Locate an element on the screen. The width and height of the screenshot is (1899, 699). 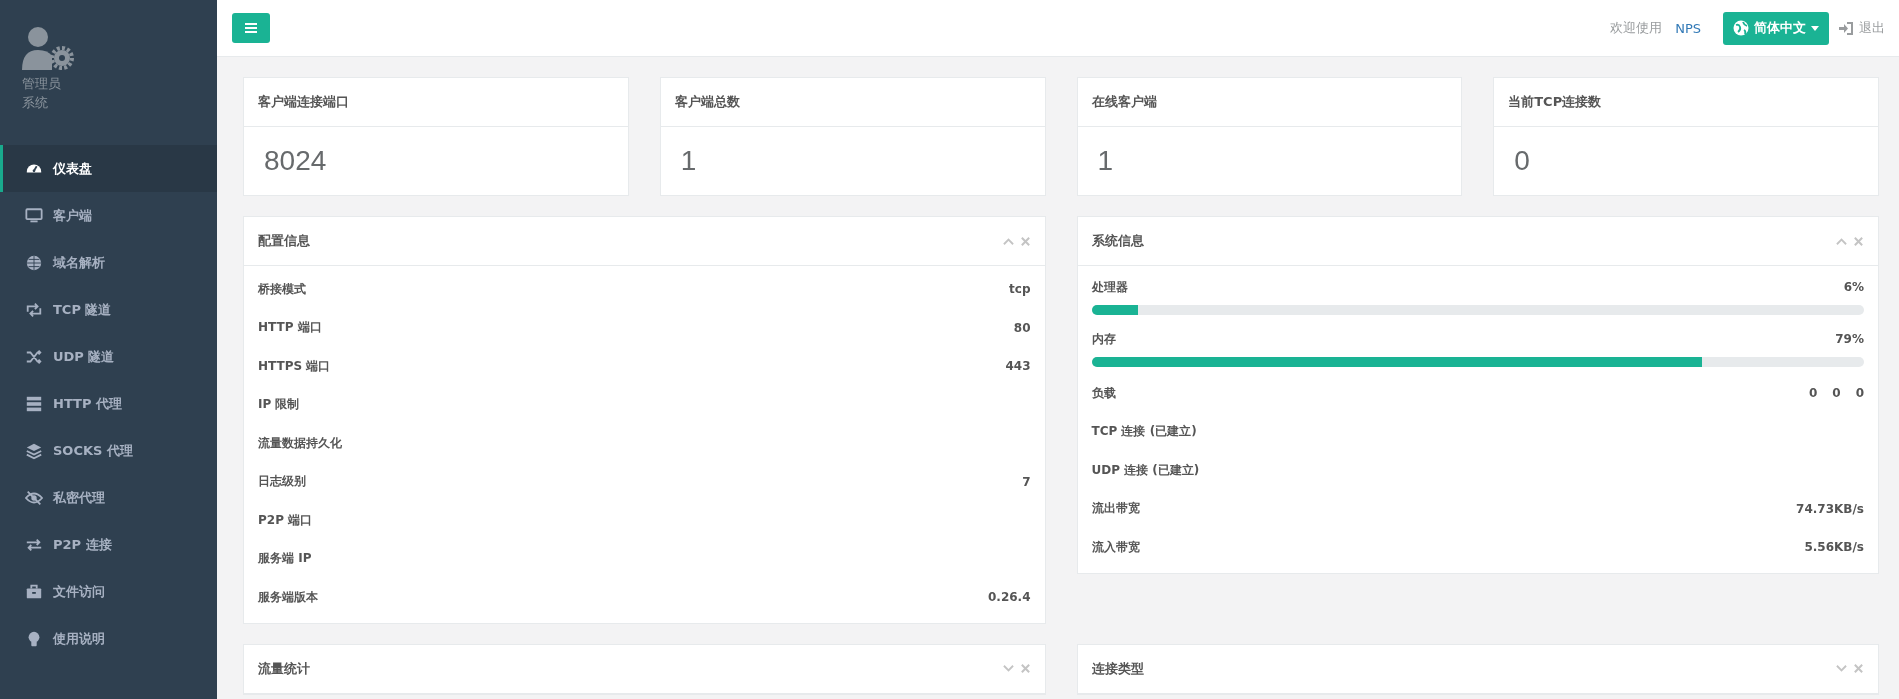
briefcase-icon is located at coordinates (34, 591).